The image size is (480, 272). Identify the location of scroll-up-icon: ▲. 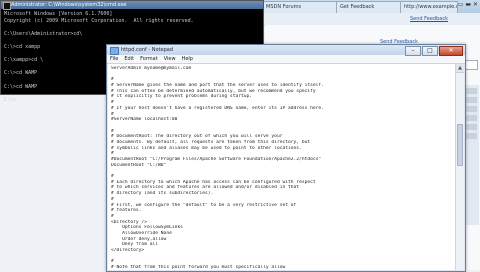
(460, 68).